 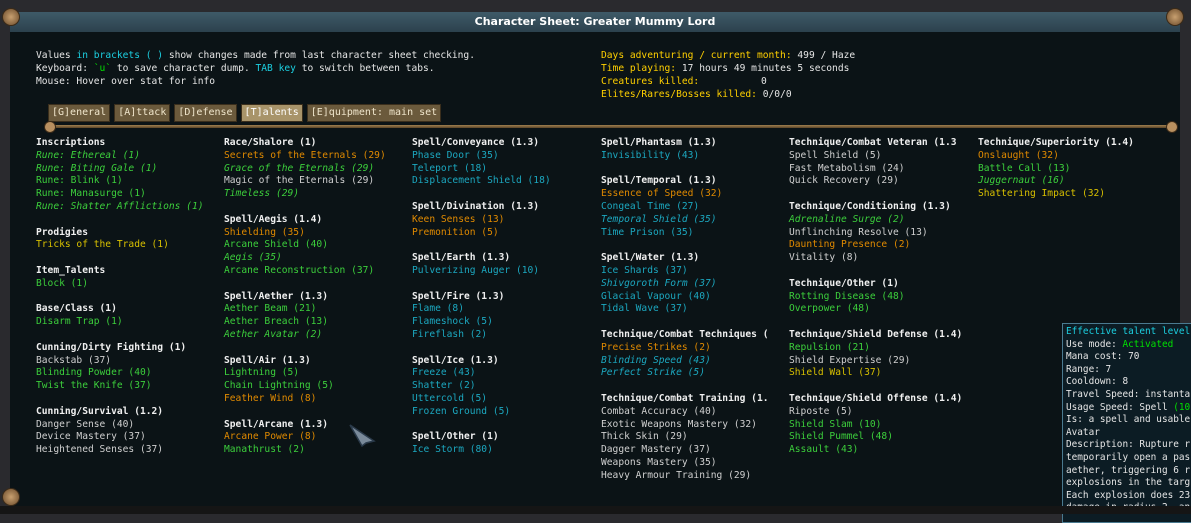 What do you see at coordinates (131, 181) in the screenshot?
I see `talent-item: Rune: Blink (1)` at bounding box center [131, 181].